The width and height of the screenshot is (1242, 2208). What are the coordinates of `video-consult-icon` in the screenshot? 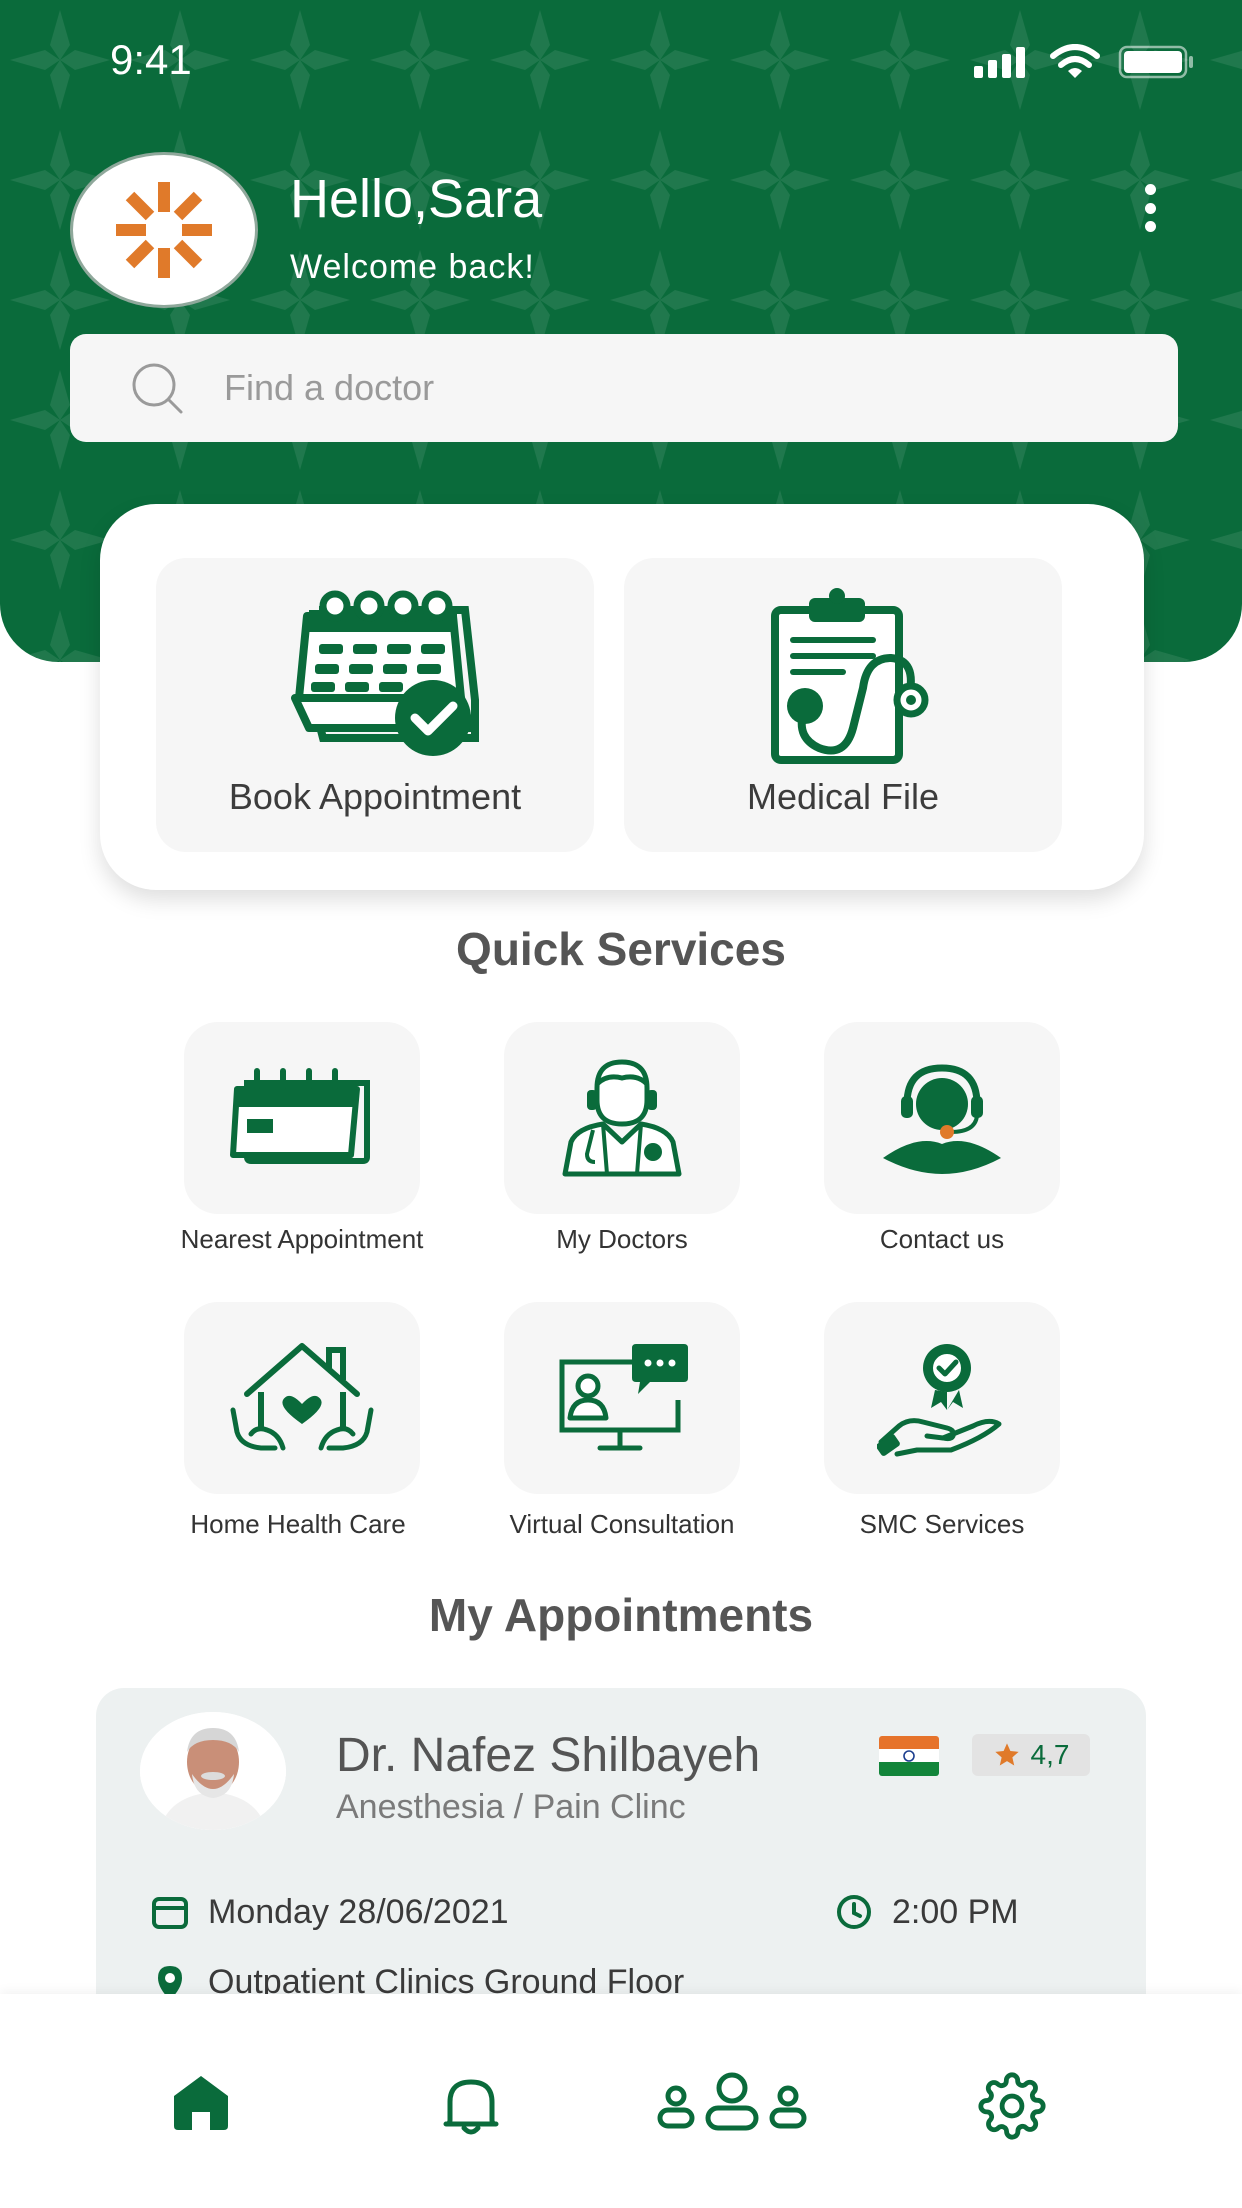 It's located at (623, 1397).